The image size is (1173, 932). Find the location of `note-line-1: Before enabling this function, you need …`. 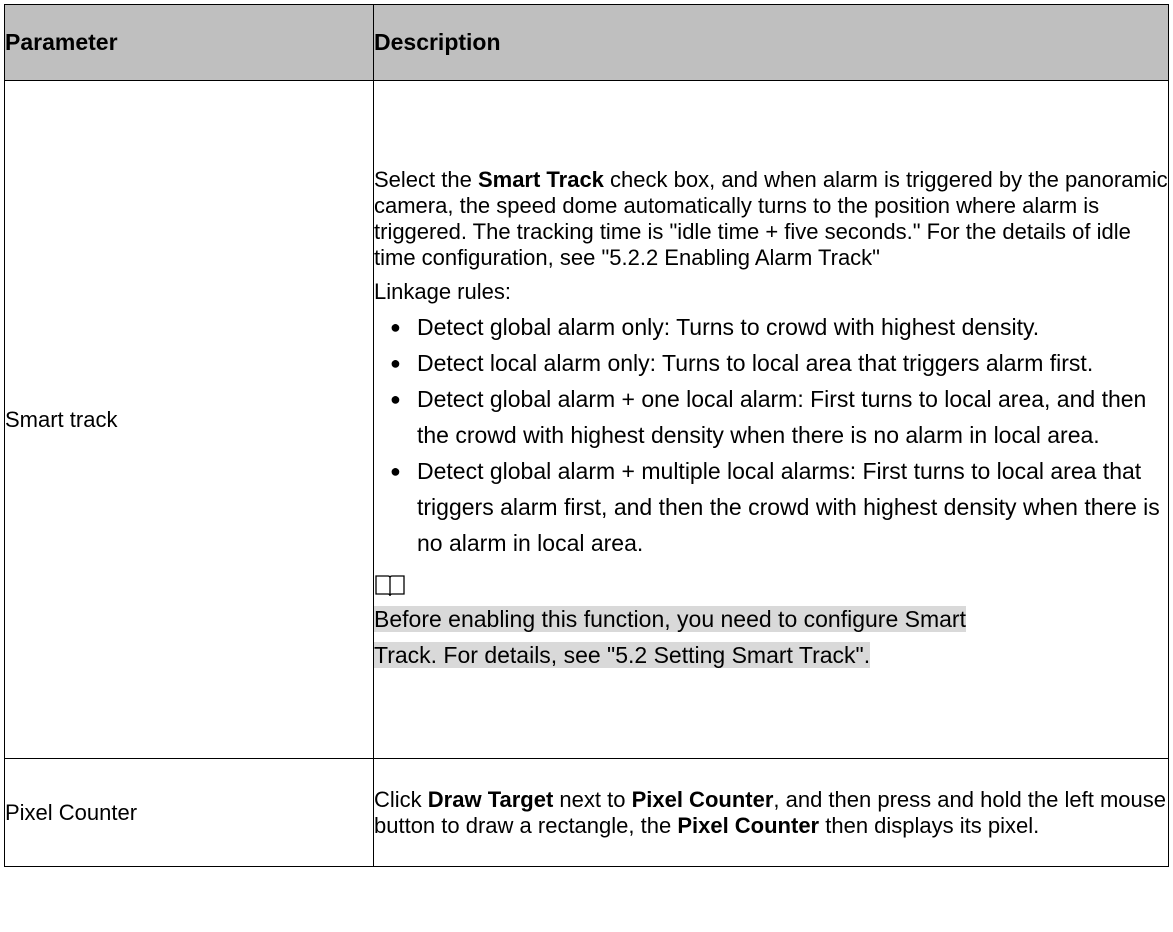

note-line-1: Before enabling this function, you need … is located at coordinates (670, 618).